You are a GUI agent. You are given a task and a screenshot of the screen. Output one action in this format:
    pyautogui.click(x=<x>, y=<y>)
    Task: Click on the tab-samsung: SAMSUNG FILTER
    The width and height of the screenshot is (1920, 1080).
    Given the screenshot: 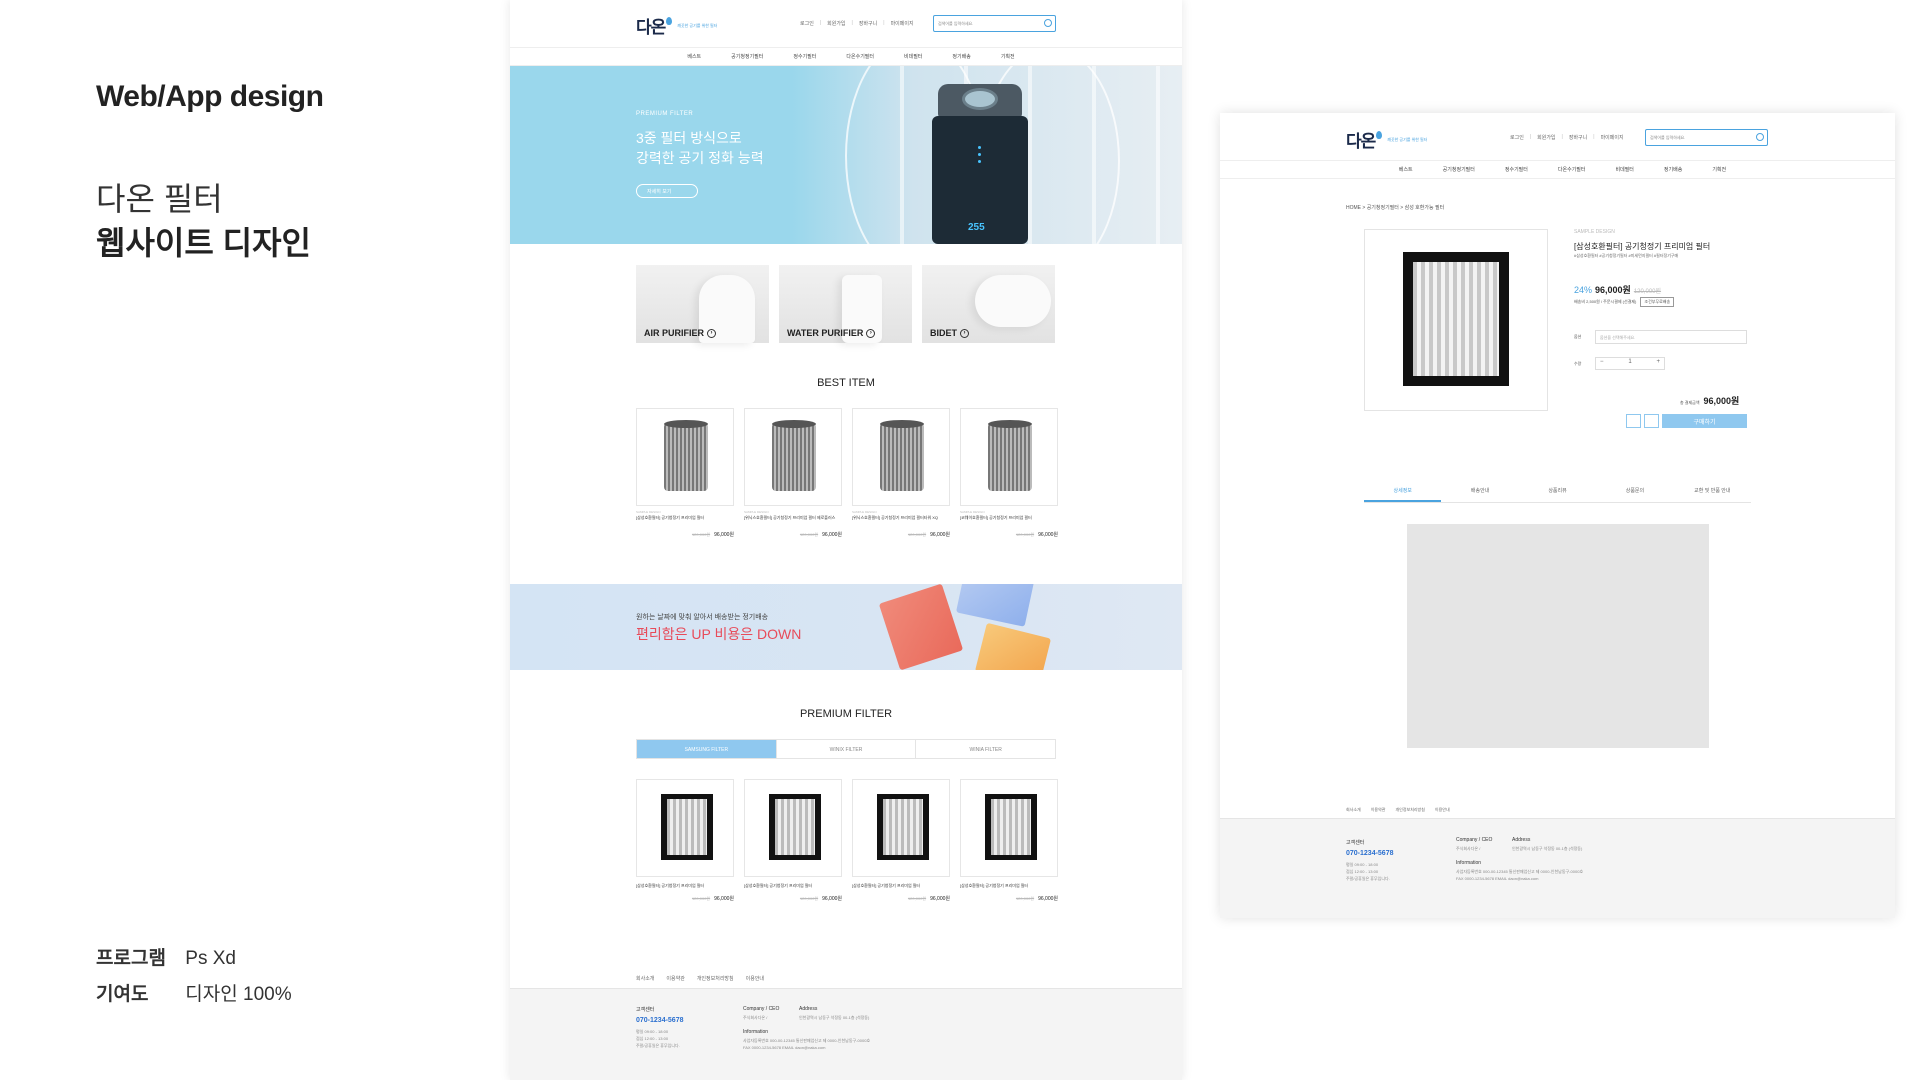 What is the action you would take?
    pyautogui.click(x=706, y=749)
    